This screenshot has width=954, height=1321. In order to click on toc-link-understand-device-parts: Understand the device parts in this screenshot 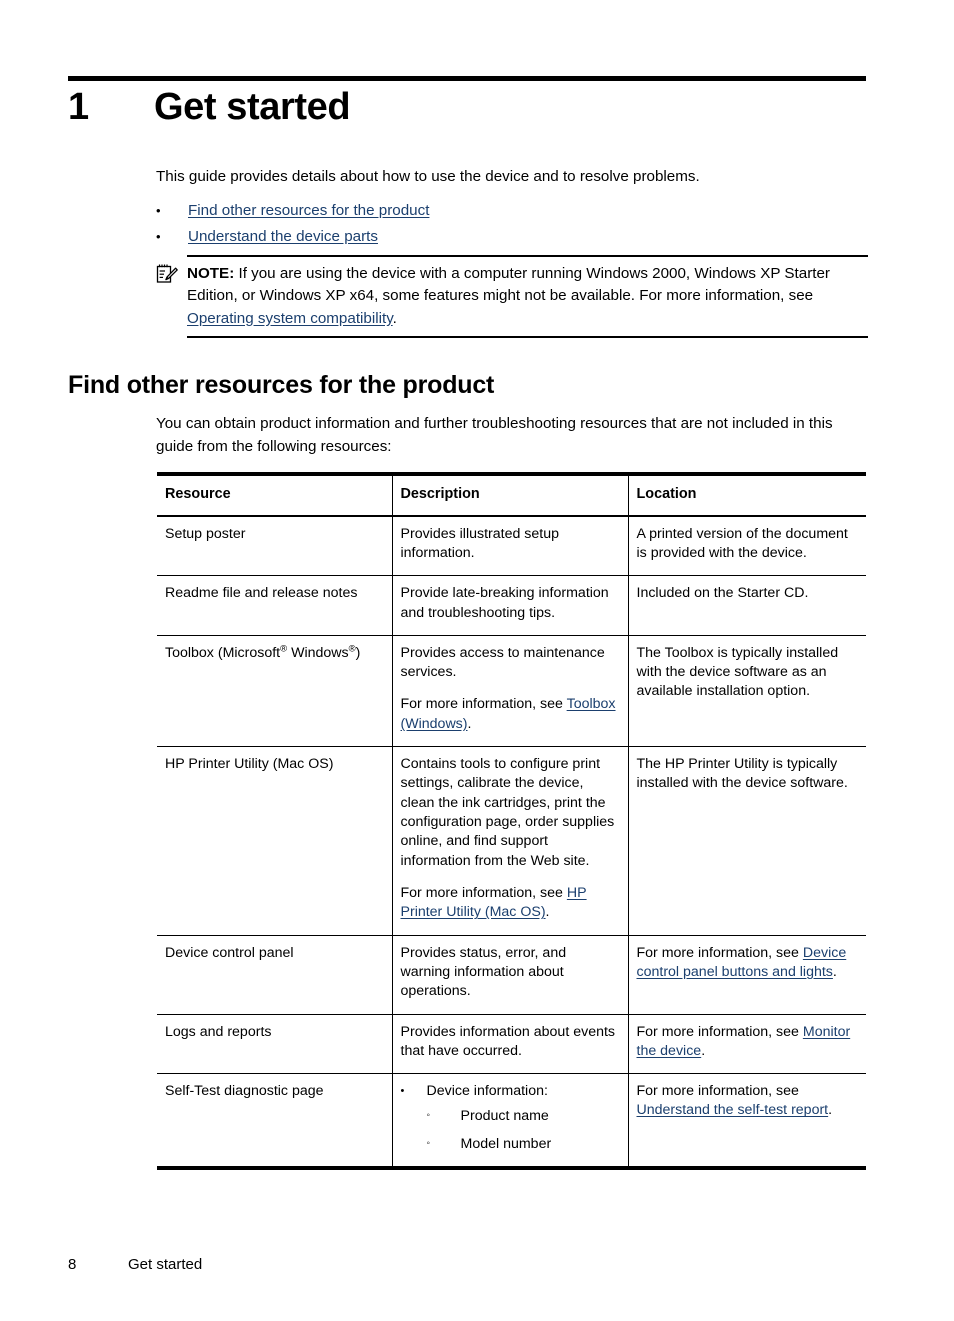, I will do `click(283, 237)`.